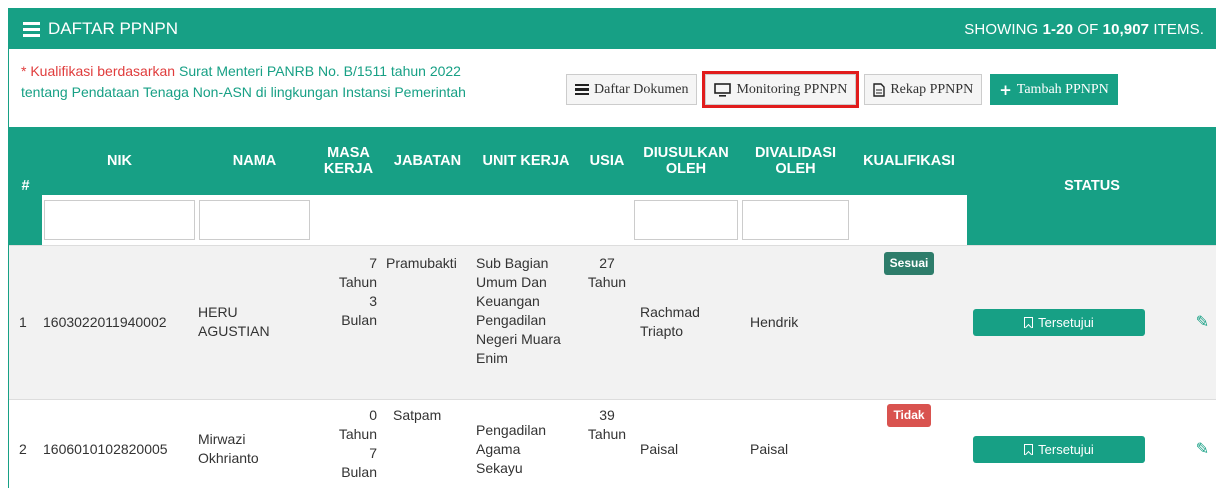 The height and width of the screenshot is (488, 1216). I want to click on filter-nama-cell, so click(254, 220).